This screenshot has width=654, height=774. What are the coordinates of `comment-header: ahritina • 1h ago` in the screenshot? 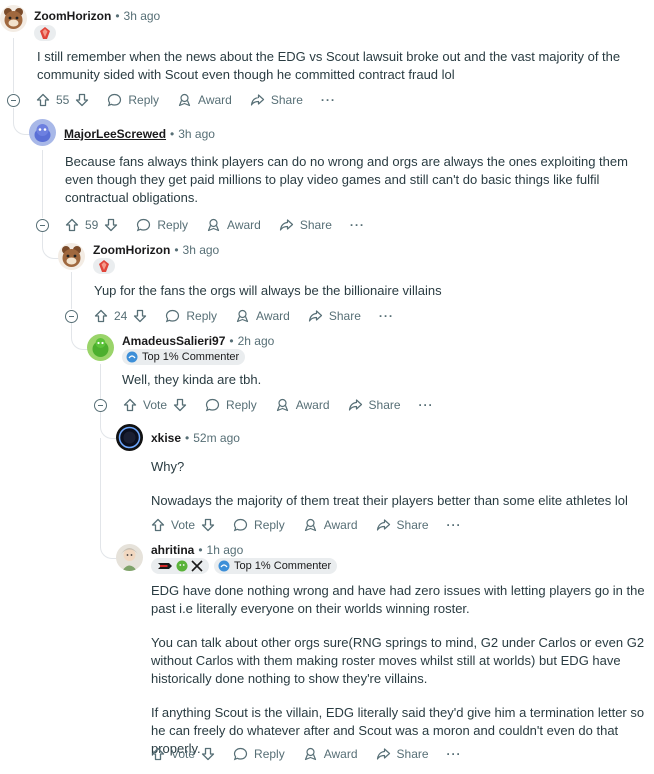 It's located at (197, 550).